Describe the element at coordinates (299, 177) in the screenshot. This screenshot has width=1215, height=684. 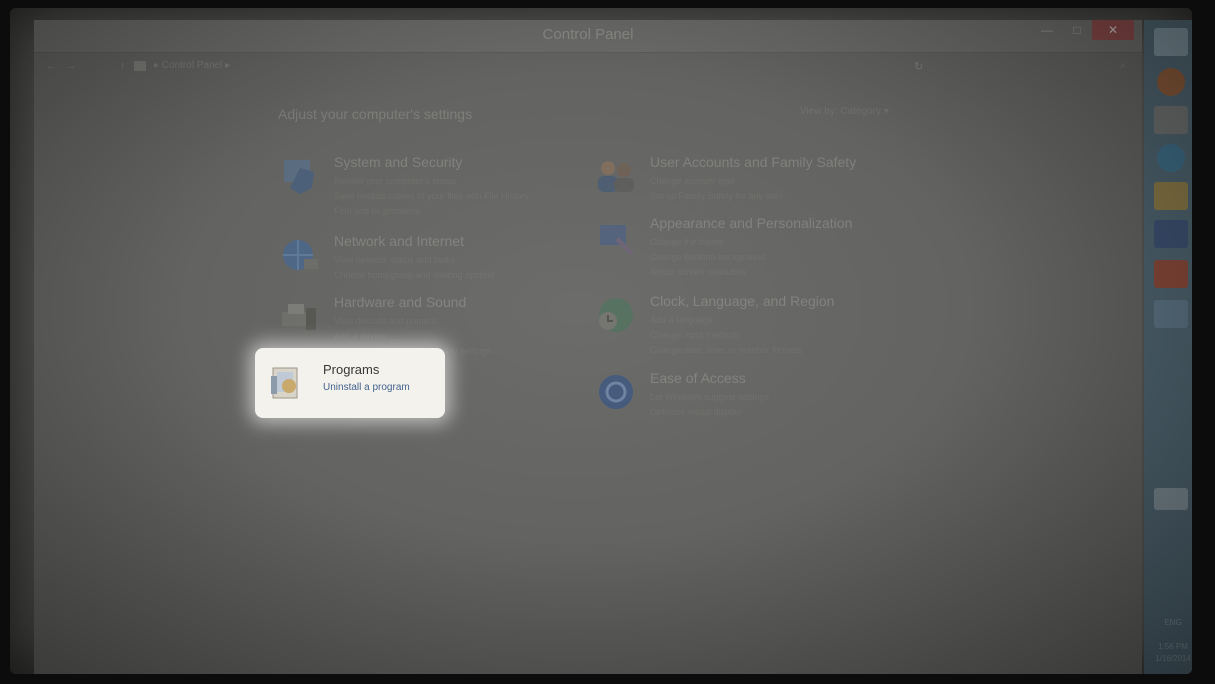
I see `shield-computer-icon` at that location.